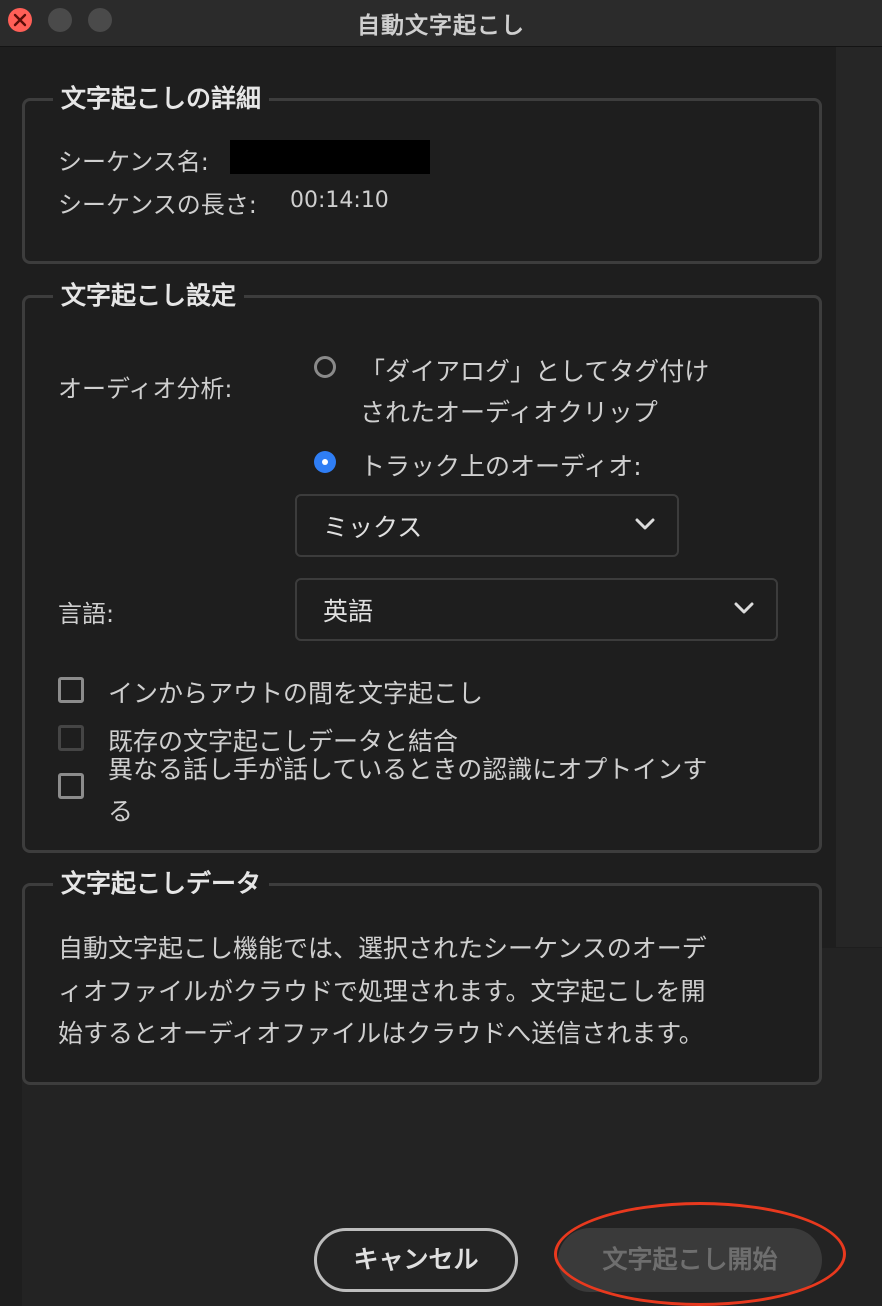  Describe the element at coordinates (339, 200) in the screenshot. I see `sequence-length-value: 00:14:10` at that location.